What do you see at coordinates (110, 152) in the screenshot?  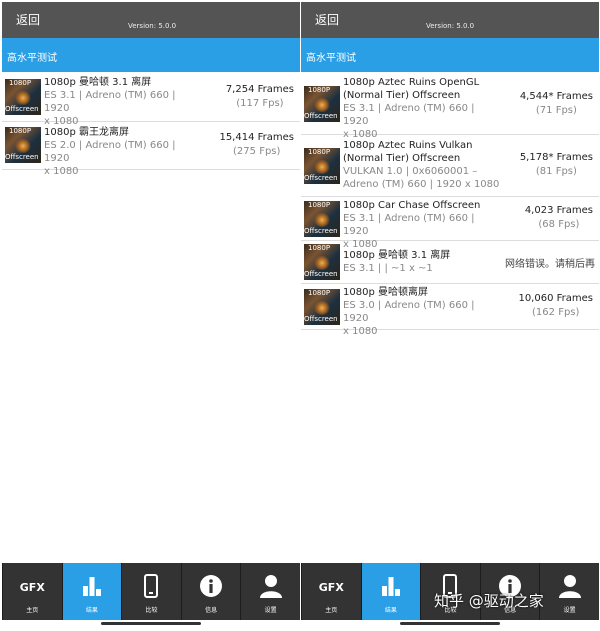 I see `test-details: ES 2.0 | Adreno (TM) 660 | 1920` at bounding box center [110, 152].